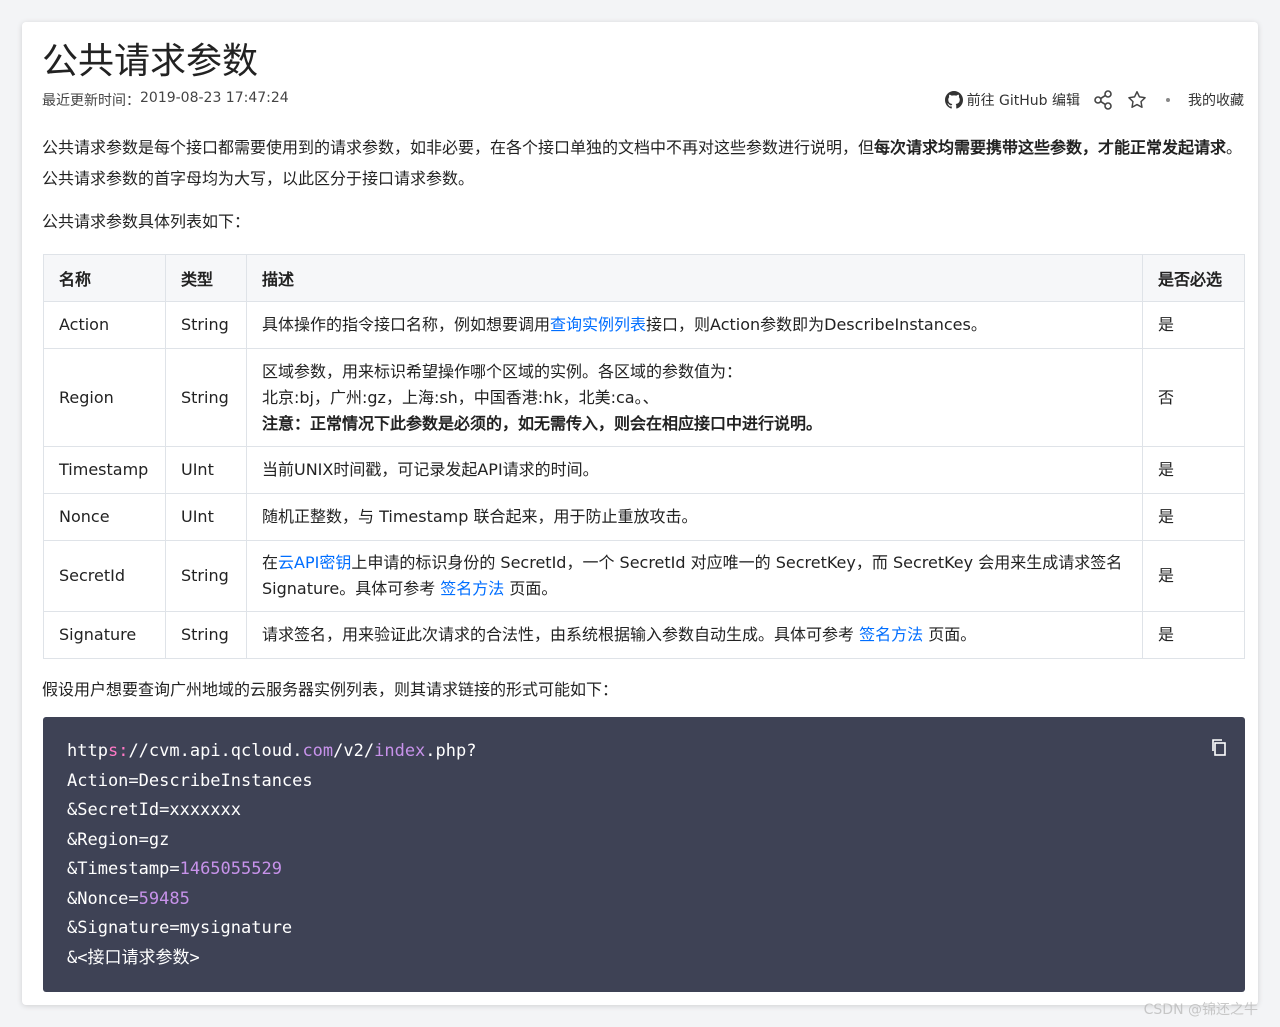 Image resolution: width=1280 pixels, height=1027 pixels. Describe the element at coordinates (91, 101) in the screenshot. I see `updated-label: 最近更新时间：` at that location.